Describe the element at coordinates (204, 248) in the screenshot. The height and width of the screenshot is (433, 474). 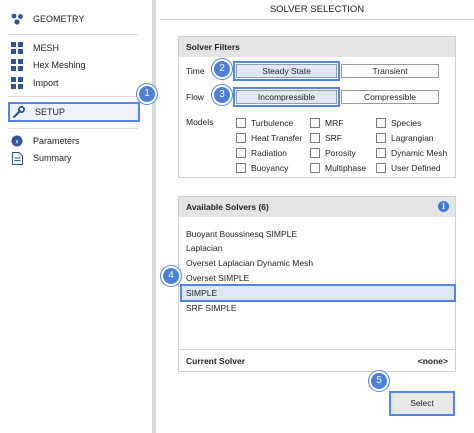
I see `solver-list-item: Laplacian` at that location.